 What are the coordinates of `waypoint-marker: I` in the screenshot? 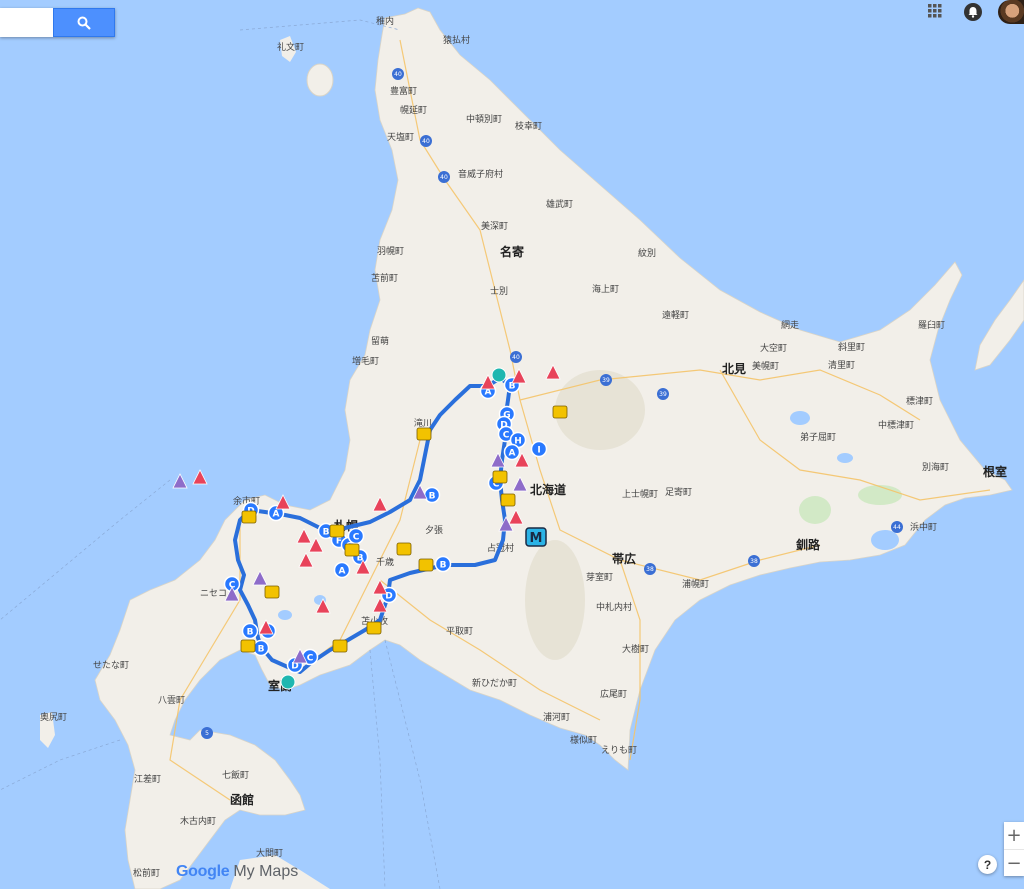 It's located at (539, 449).